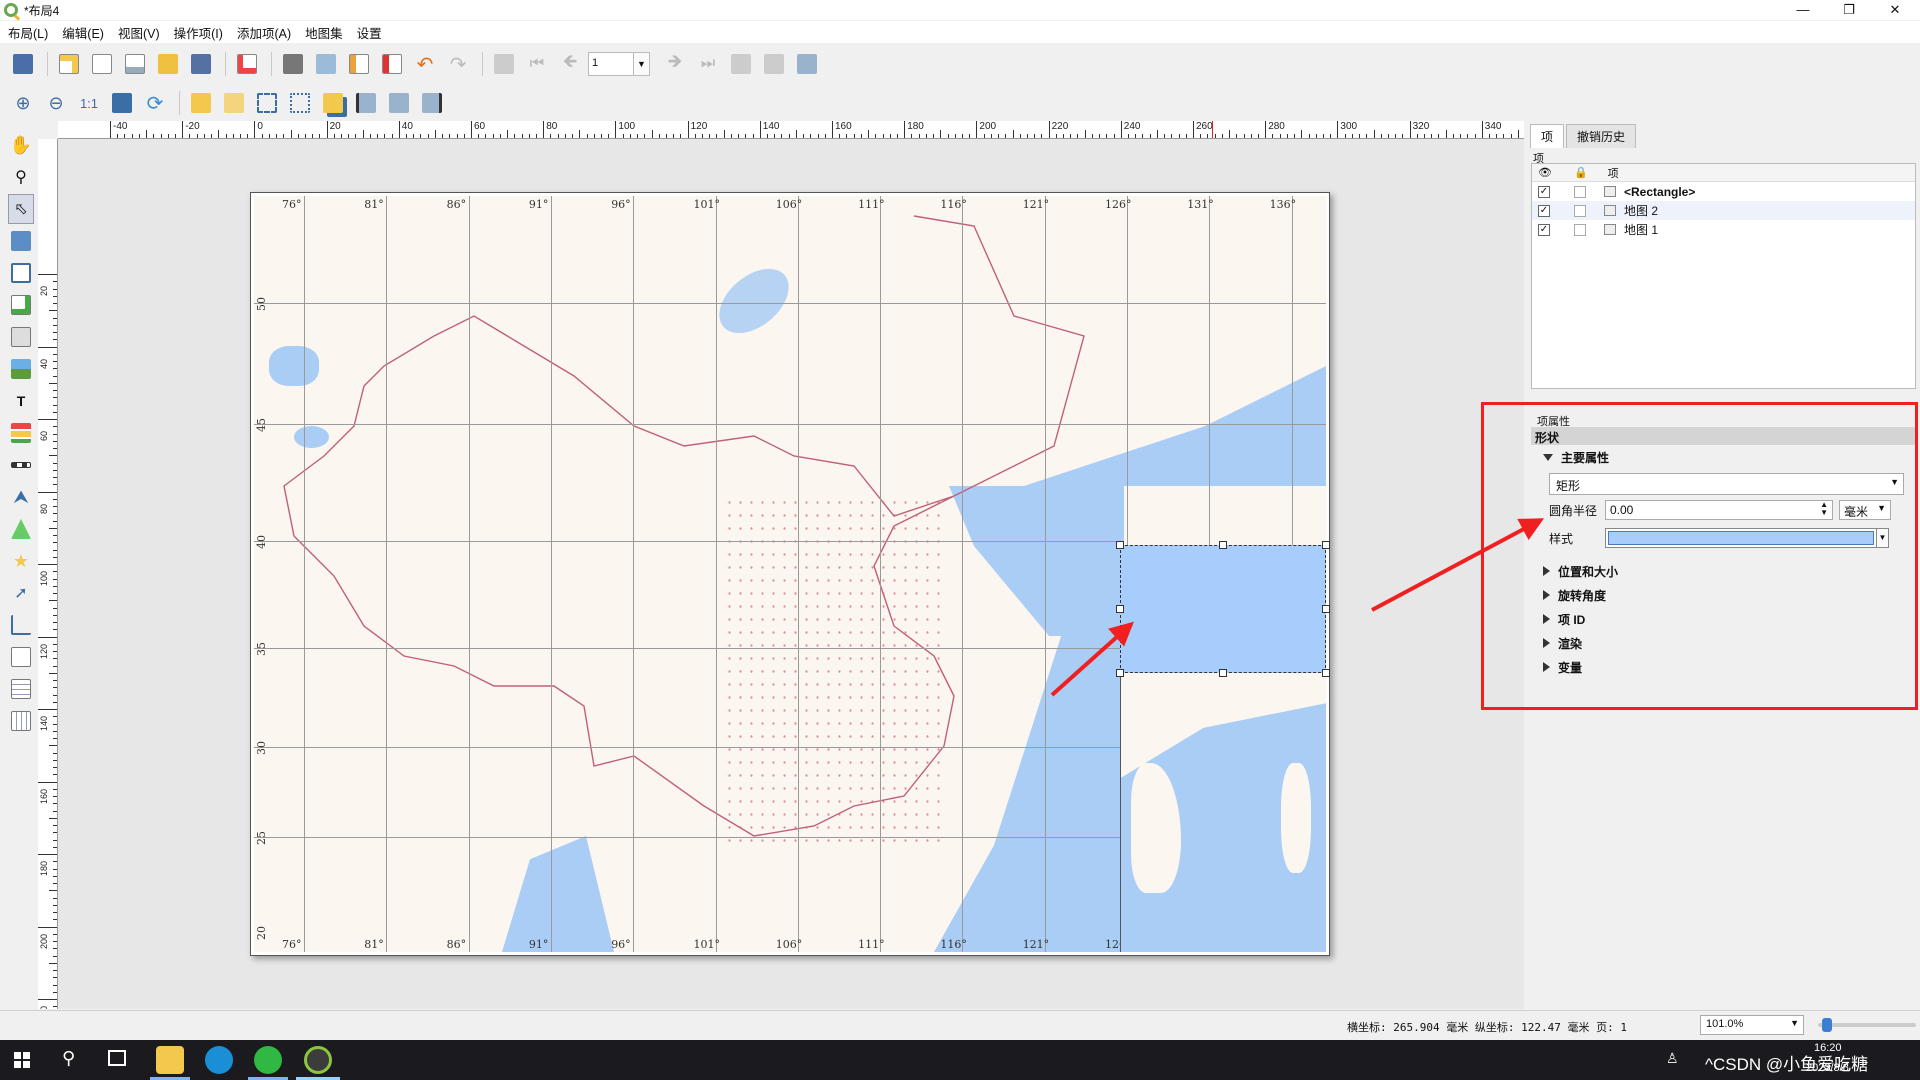 This screenshot has width=1920, height=1080. I want to click on windows-taskbar: ⚲ ♙ ^CSDN @小鱼爱吃糖 16:20 2023/8/8, so click(960, 1060).